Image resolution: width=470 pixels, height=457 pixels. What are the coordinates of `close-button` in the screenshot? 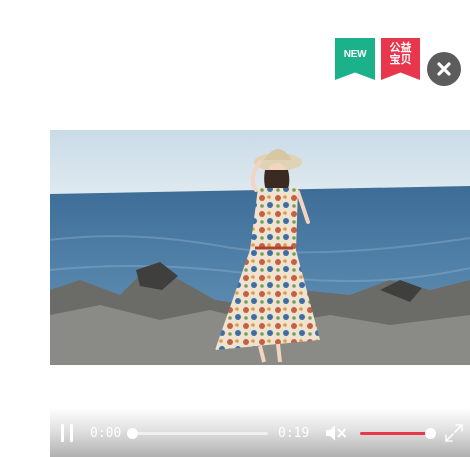 It's located at (444, 69).